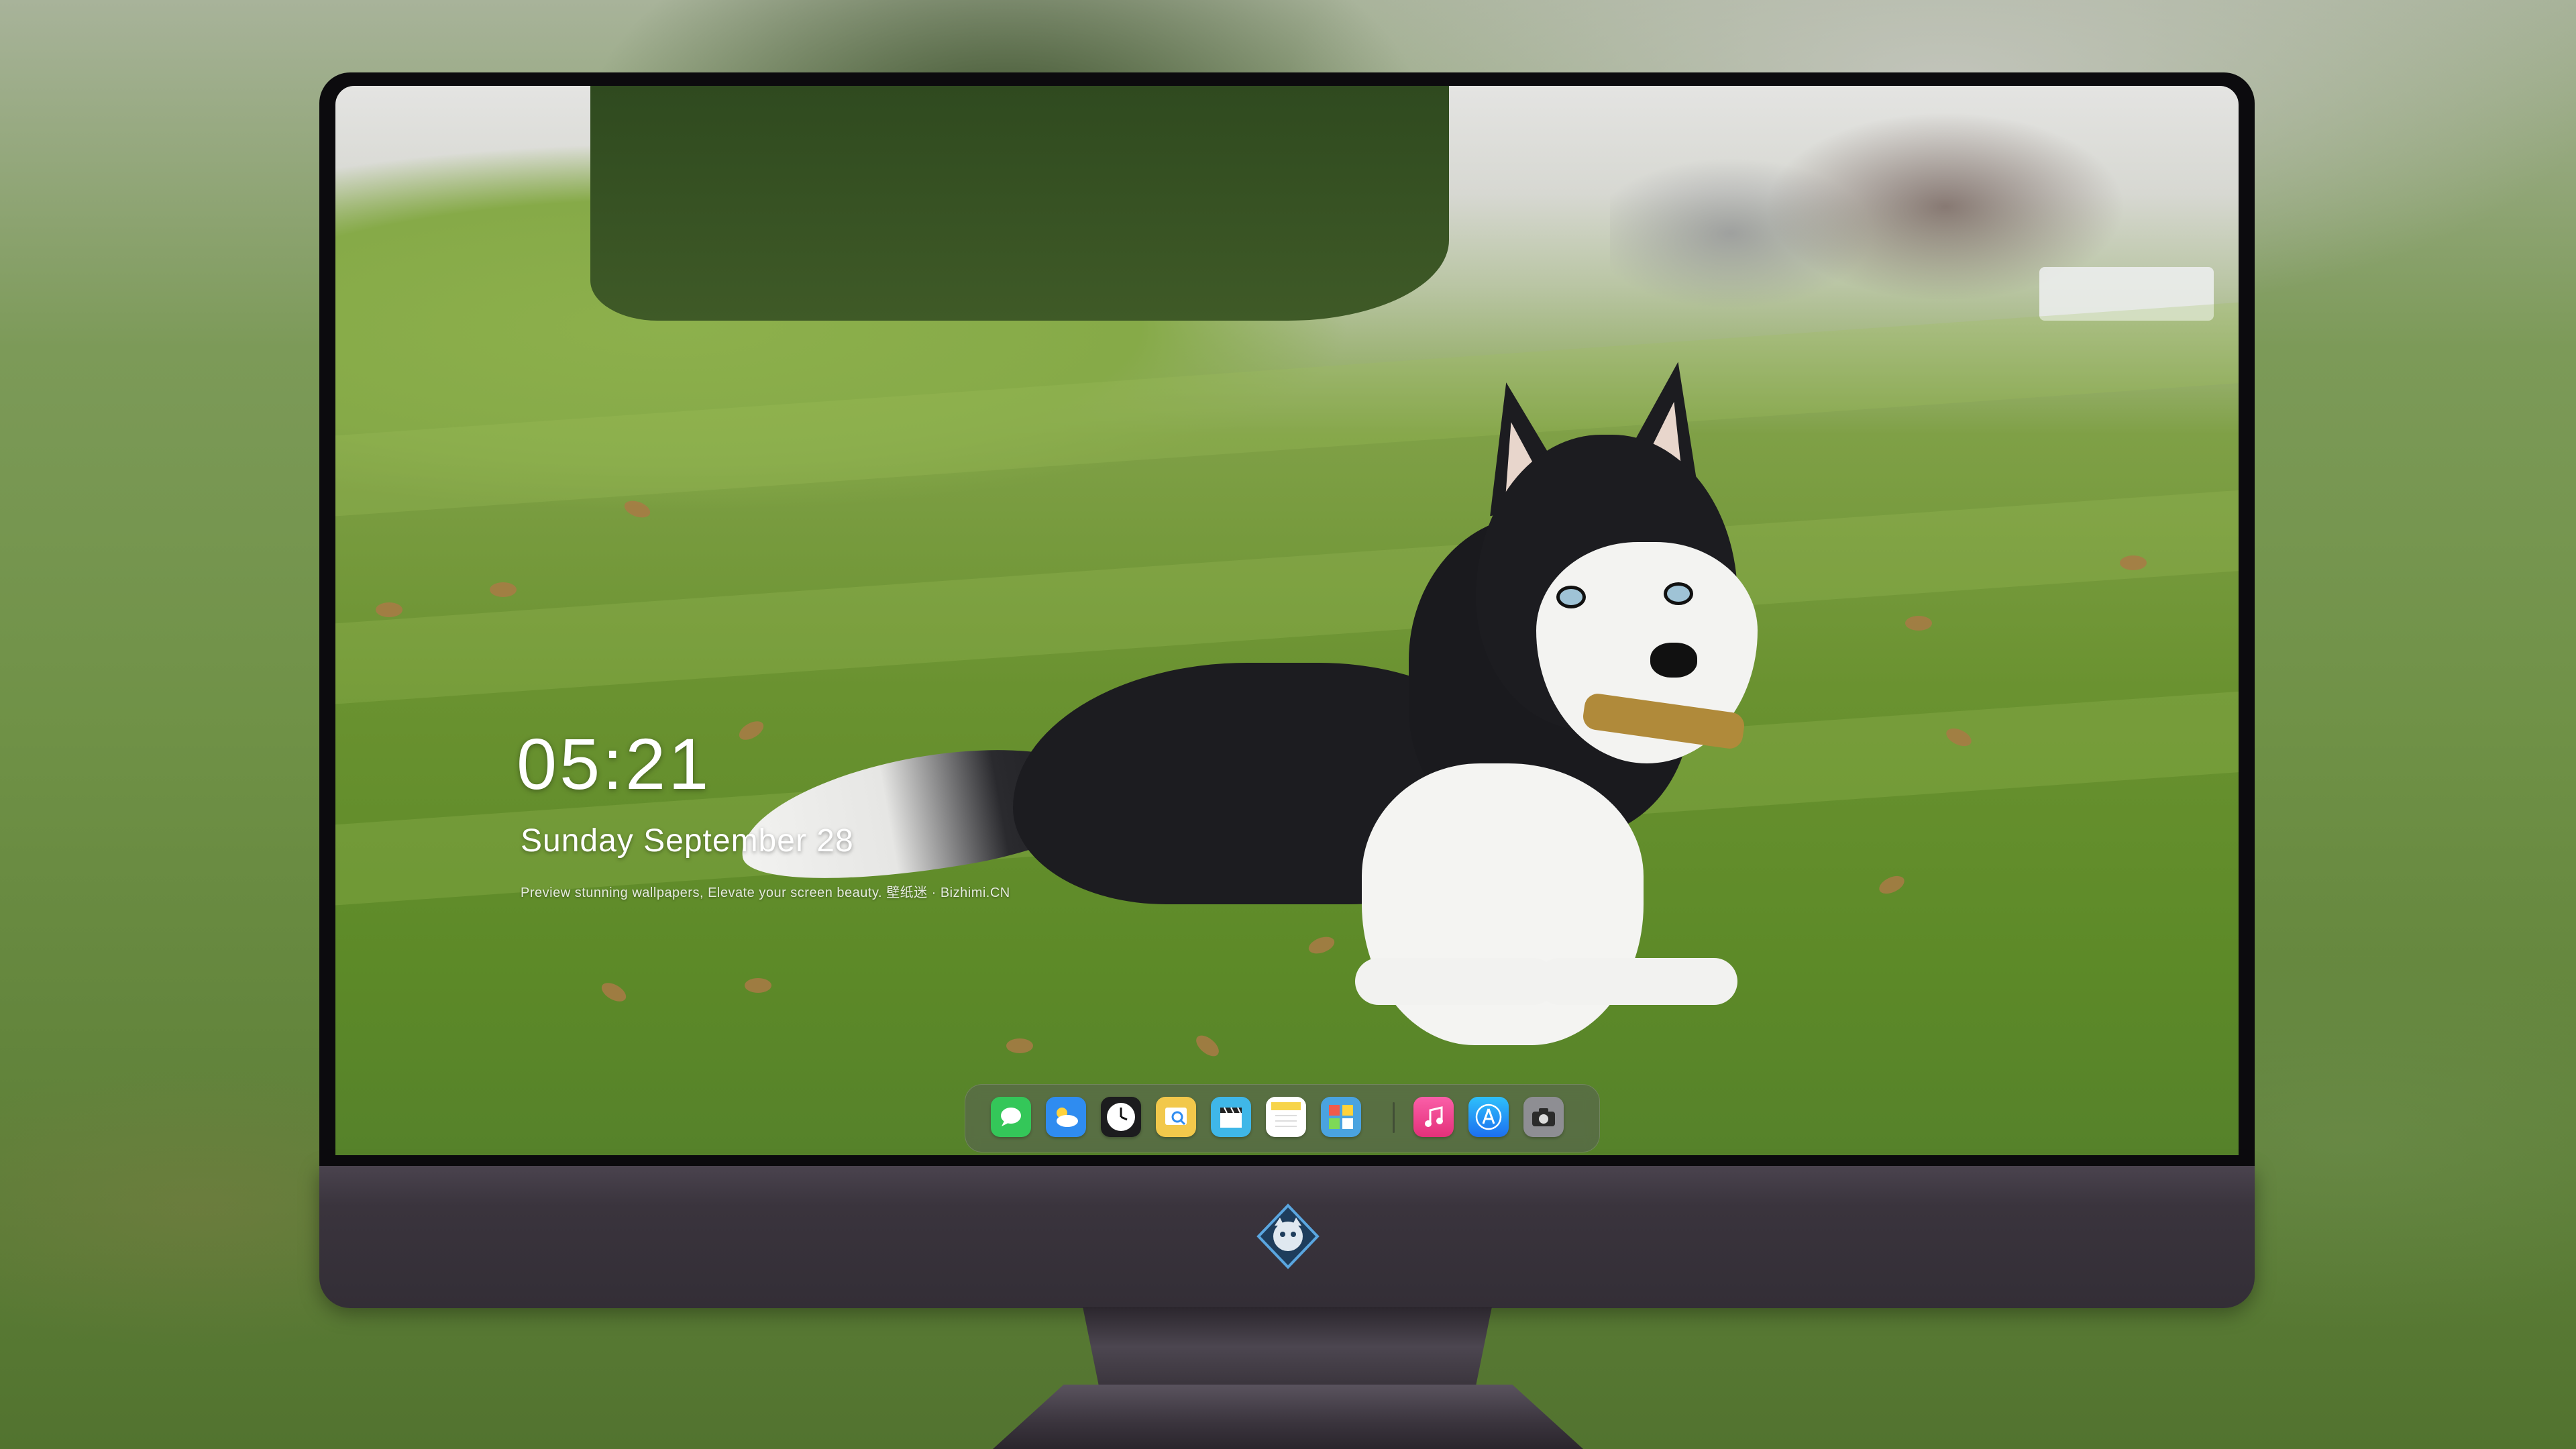 This screenshot has width=2576, height=1449. I want to click on monitor-stand-neck, so click(1287, 1347).